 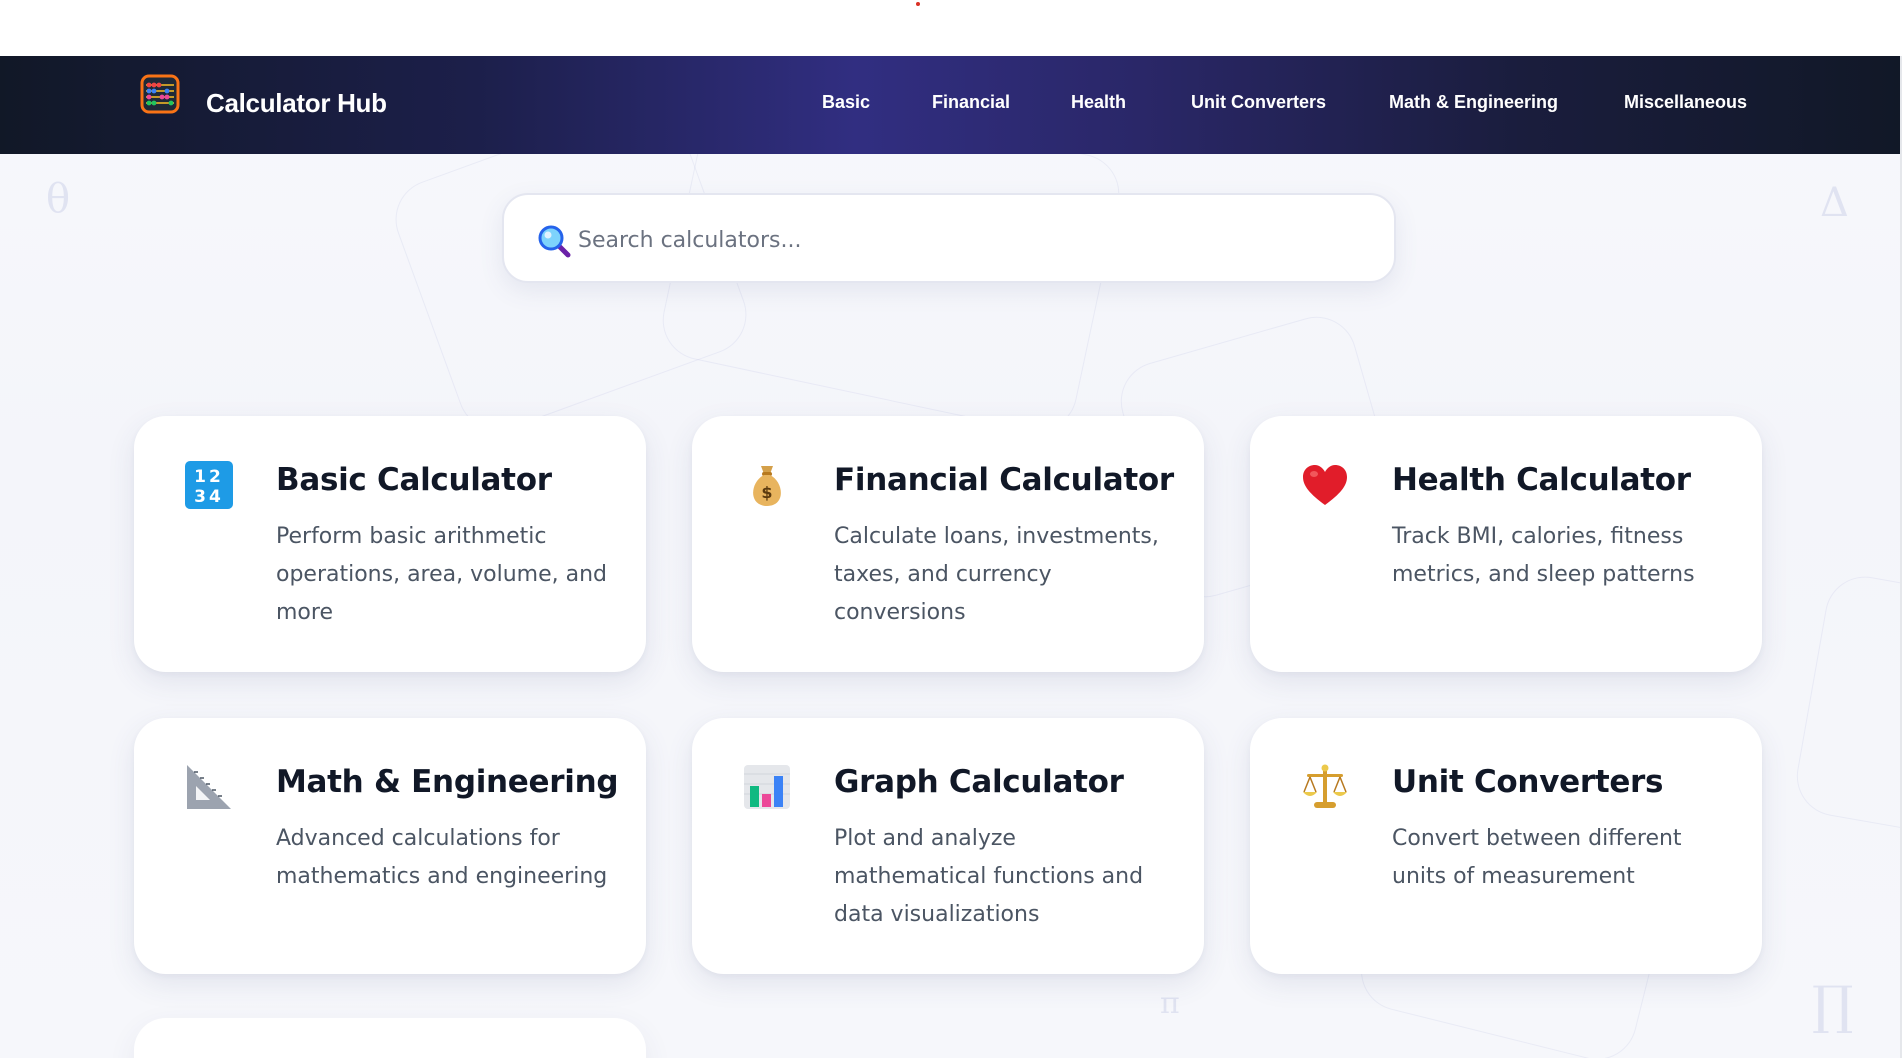 What do you see at coordinates (1833, 1006) in the screenshot?
I see `product-glyph: ∏` at bounding box center [1833, 1006].